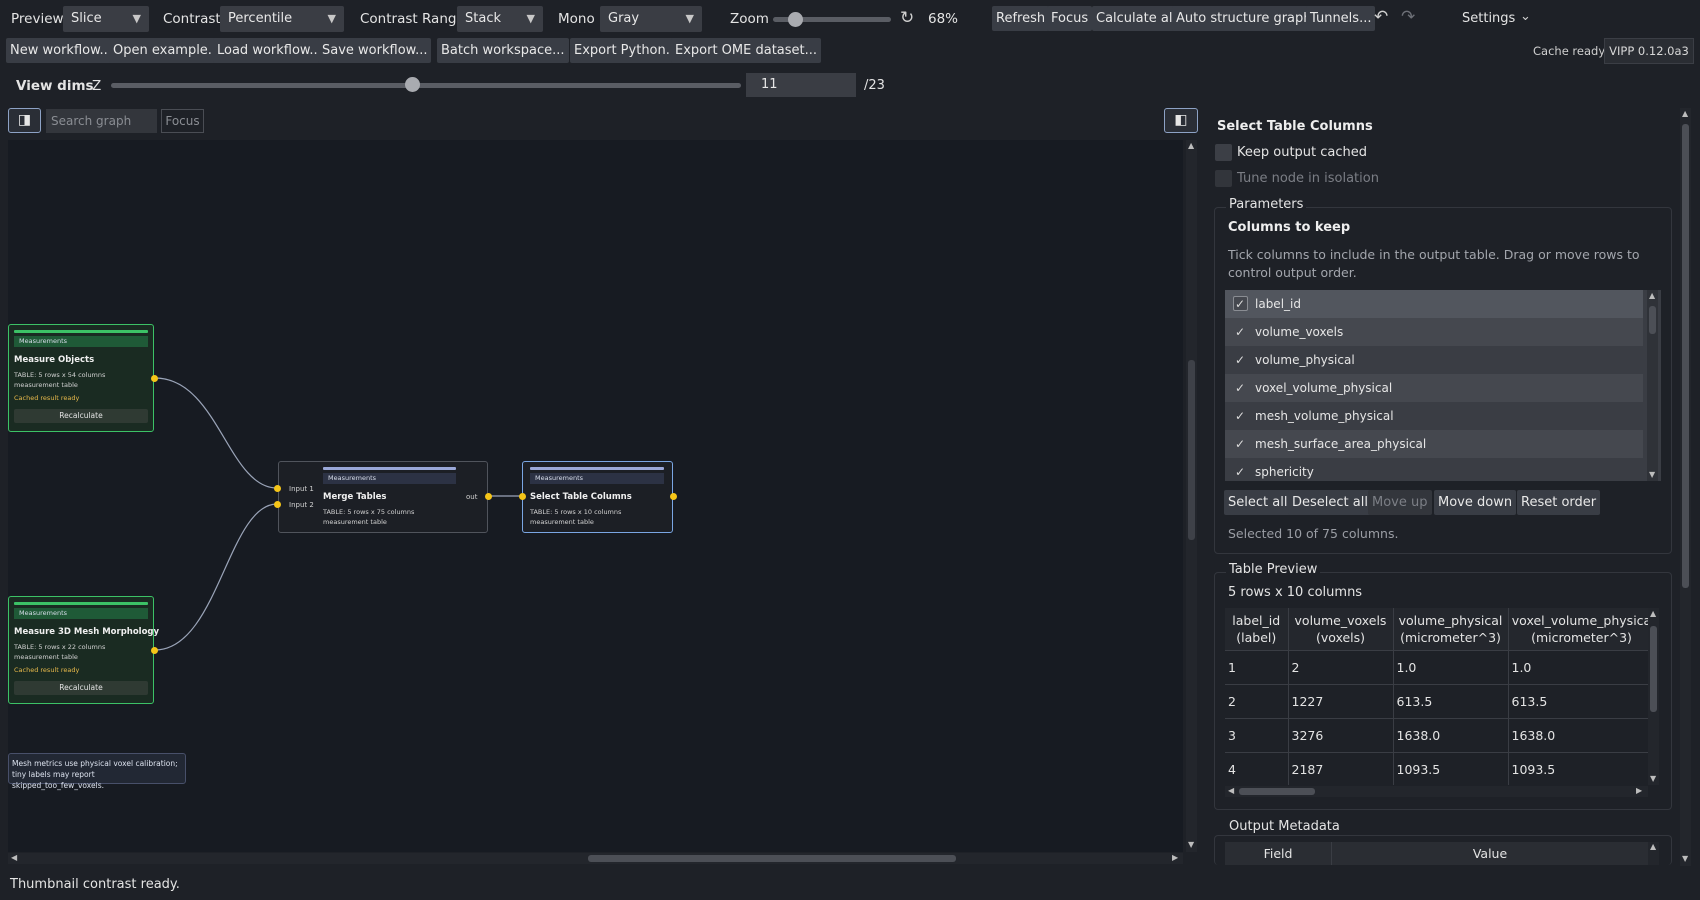 This screenshot has width=1700, height=900. I want to click on move-up-button: Move up, so click(1400, 502).